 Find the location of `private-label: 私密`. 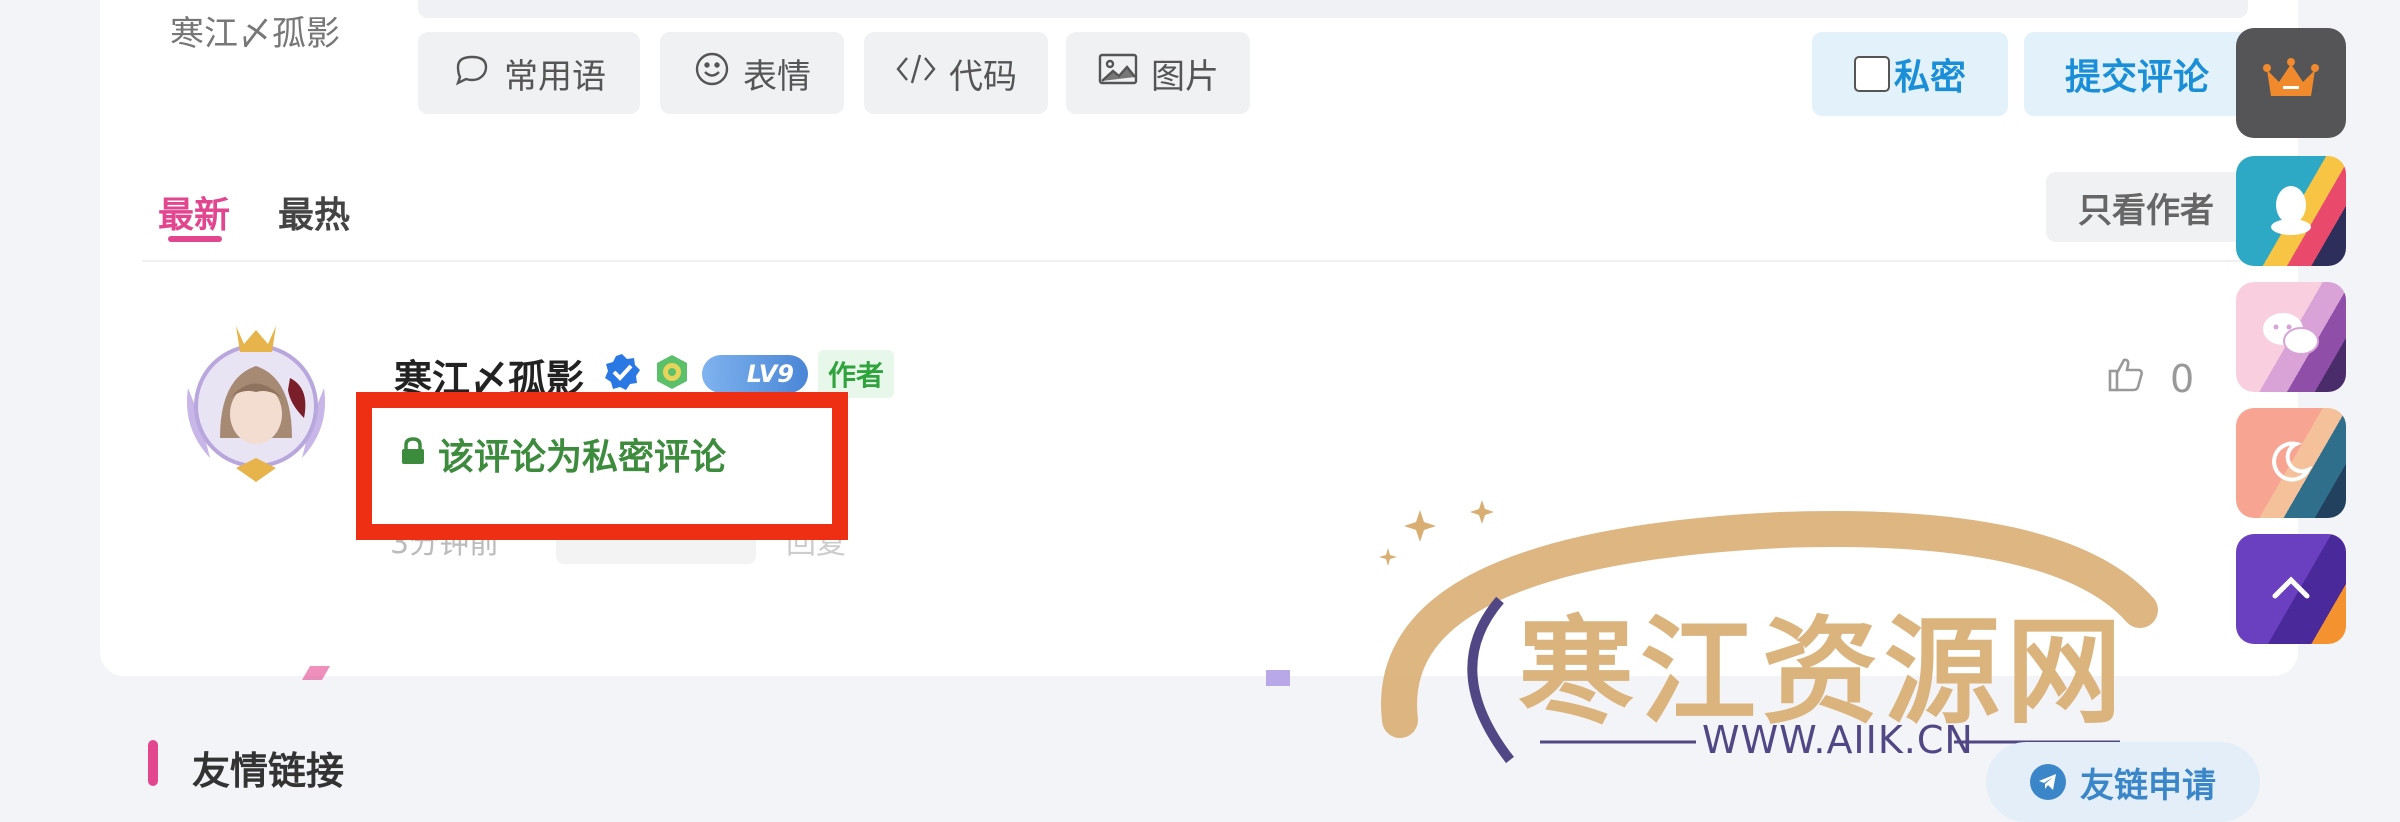

private-label: 私密 is located at coordinates (1929, 77).